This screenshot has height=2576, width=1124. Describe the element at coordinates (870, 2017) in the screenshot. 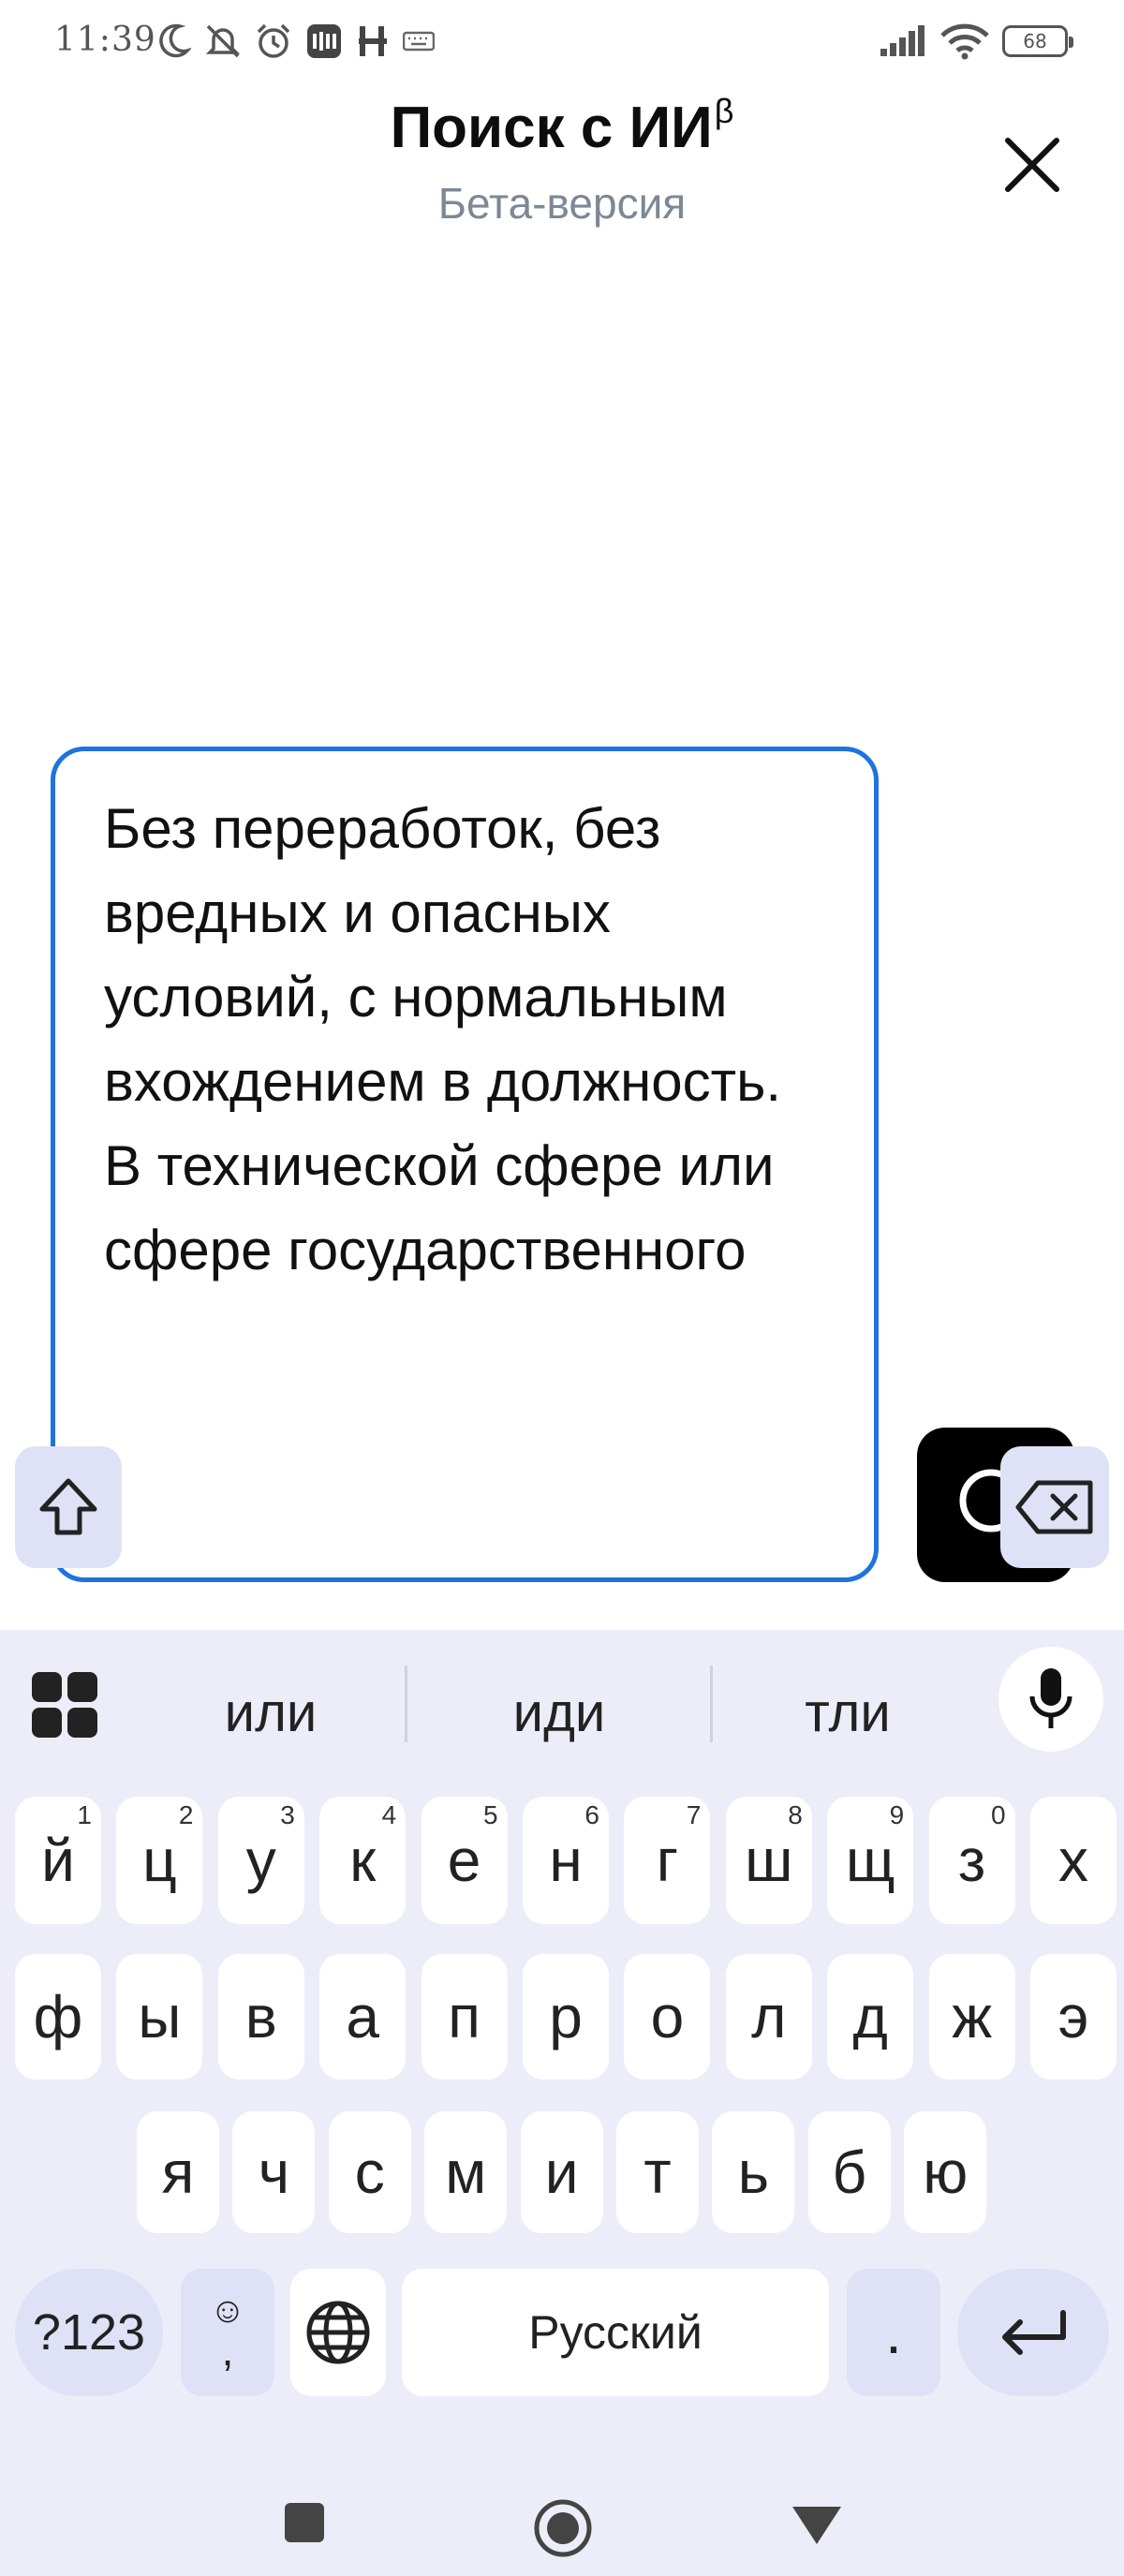

I see `key-д: д` at that location.